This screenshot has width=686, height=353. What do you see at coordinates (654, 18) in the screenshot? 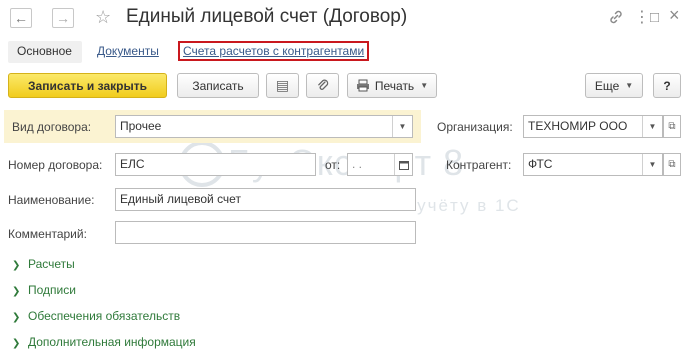
I see `maximize-icon: □` at bounding box center [654, 18].